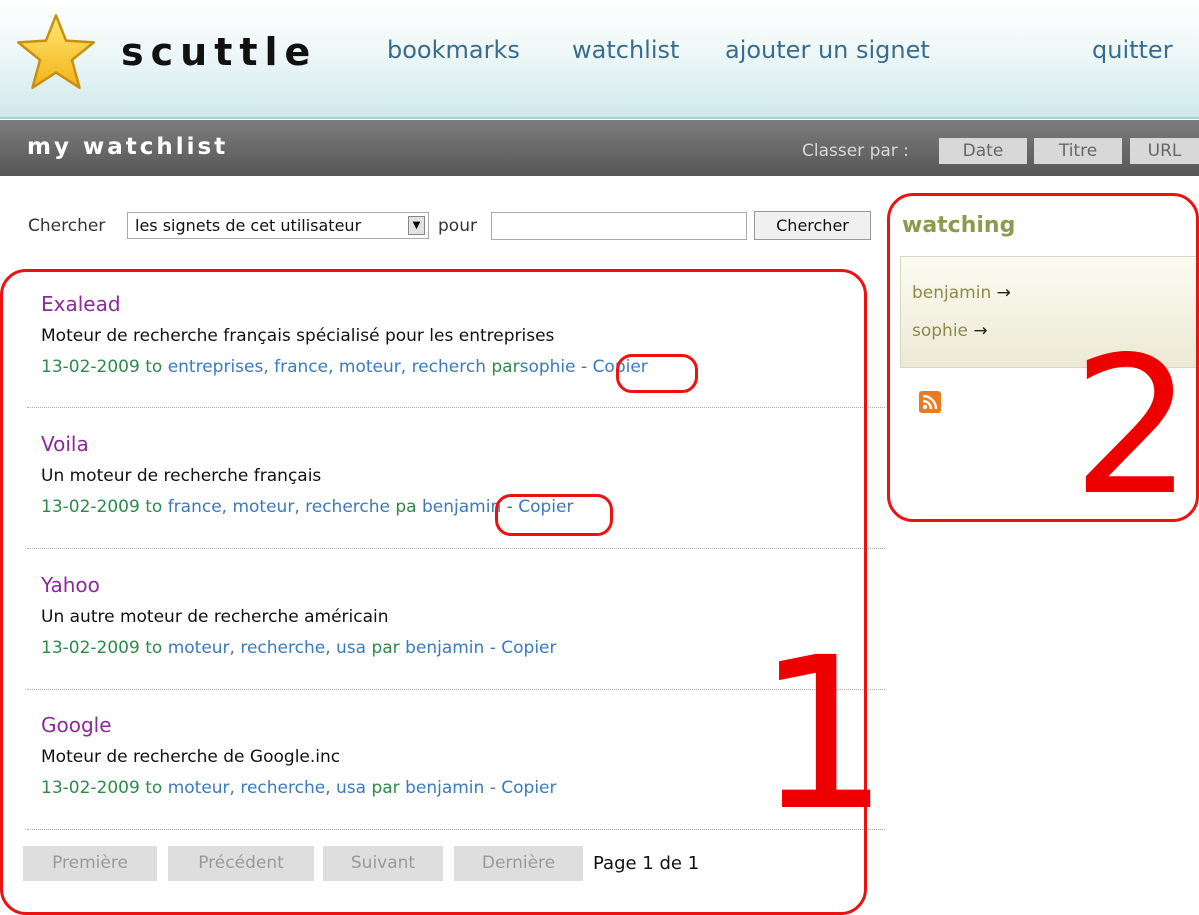  What do you see at coordinates (67, 226) in the screenshot?
I see `search-label: Chercher` at bounding box center [67, 226].